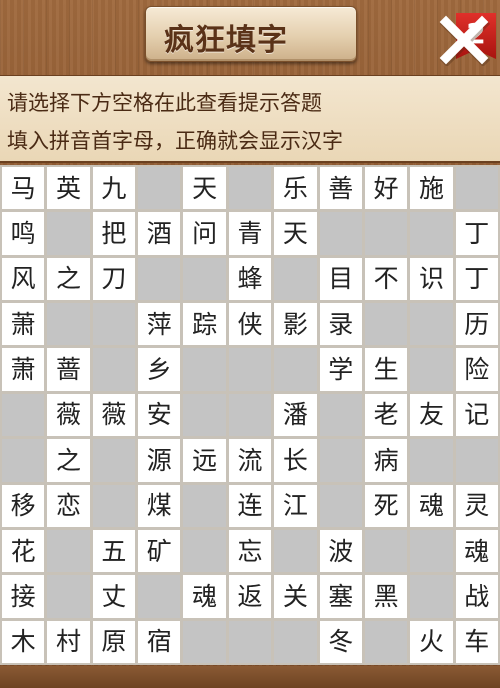  What do you see at coordinates (114, 188) in the screenshot?
I see `grid-cell: 九` at bounding box center [114, 188].